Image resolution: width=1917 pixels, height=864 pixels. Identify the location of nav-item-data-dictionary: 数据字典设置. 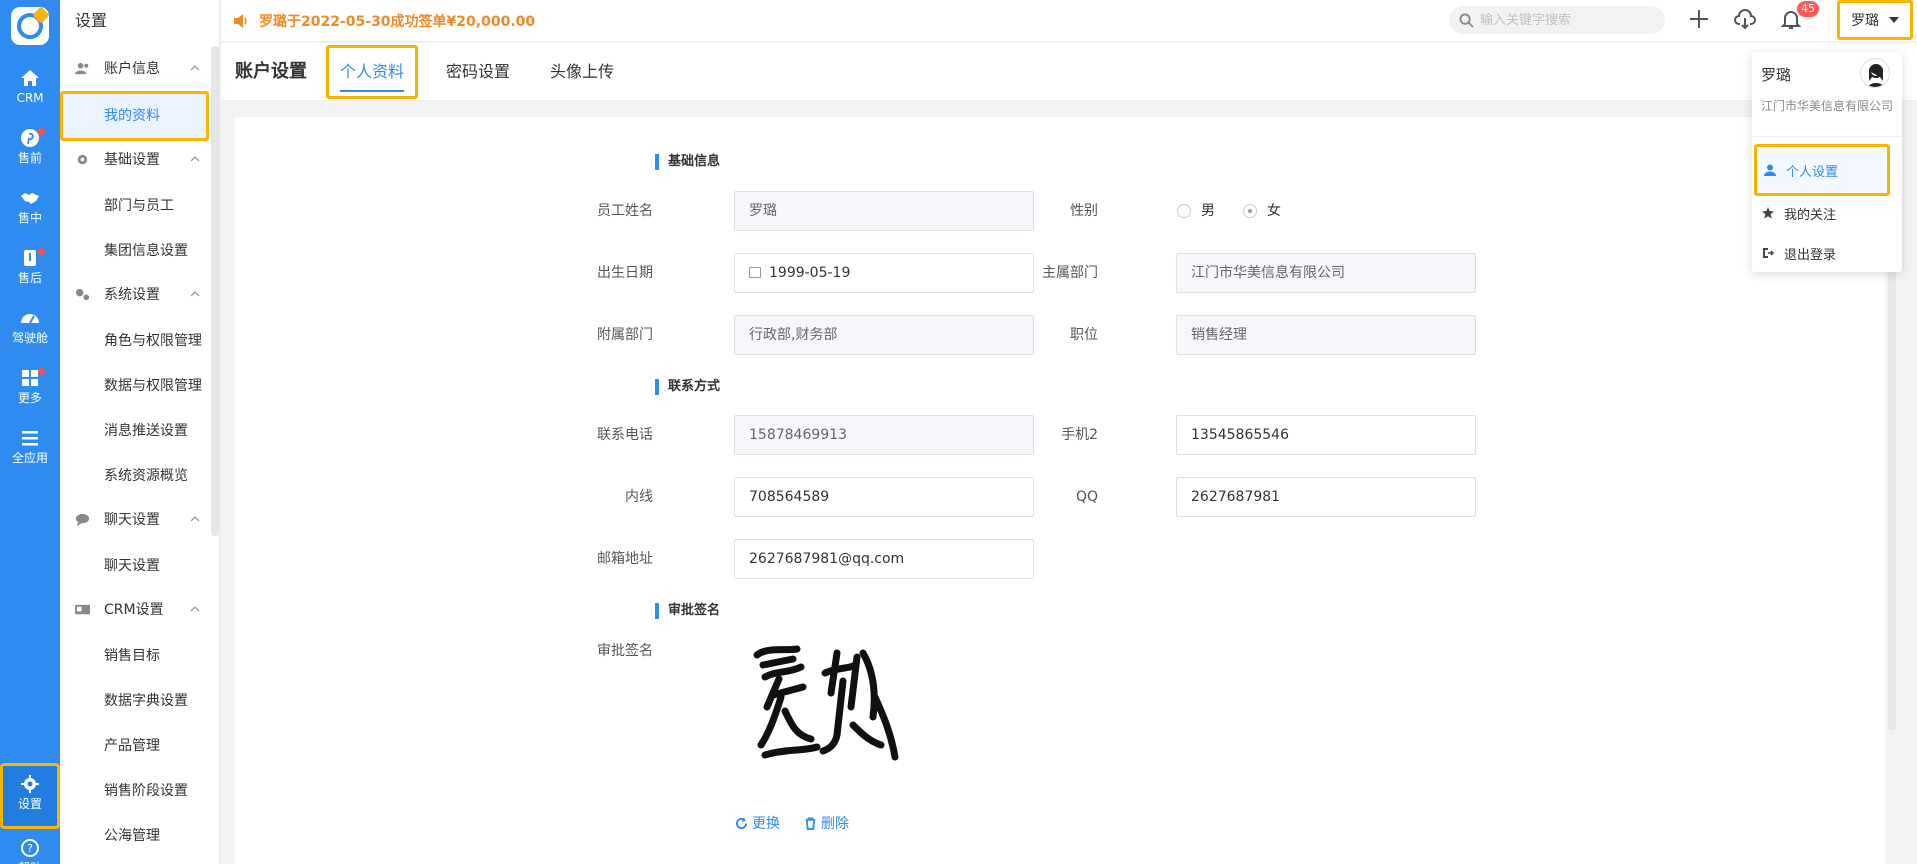
(135, 701).